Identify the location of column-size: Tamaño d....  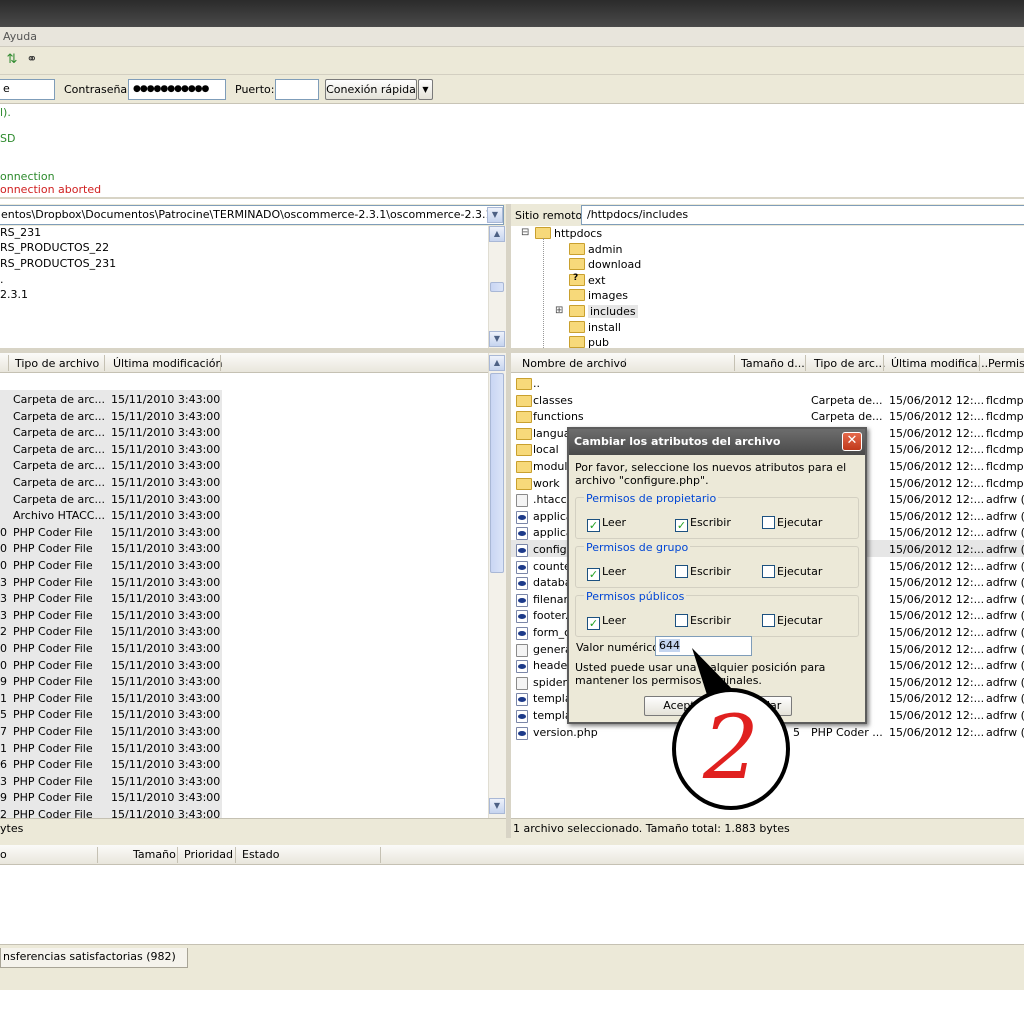
(773, 363).